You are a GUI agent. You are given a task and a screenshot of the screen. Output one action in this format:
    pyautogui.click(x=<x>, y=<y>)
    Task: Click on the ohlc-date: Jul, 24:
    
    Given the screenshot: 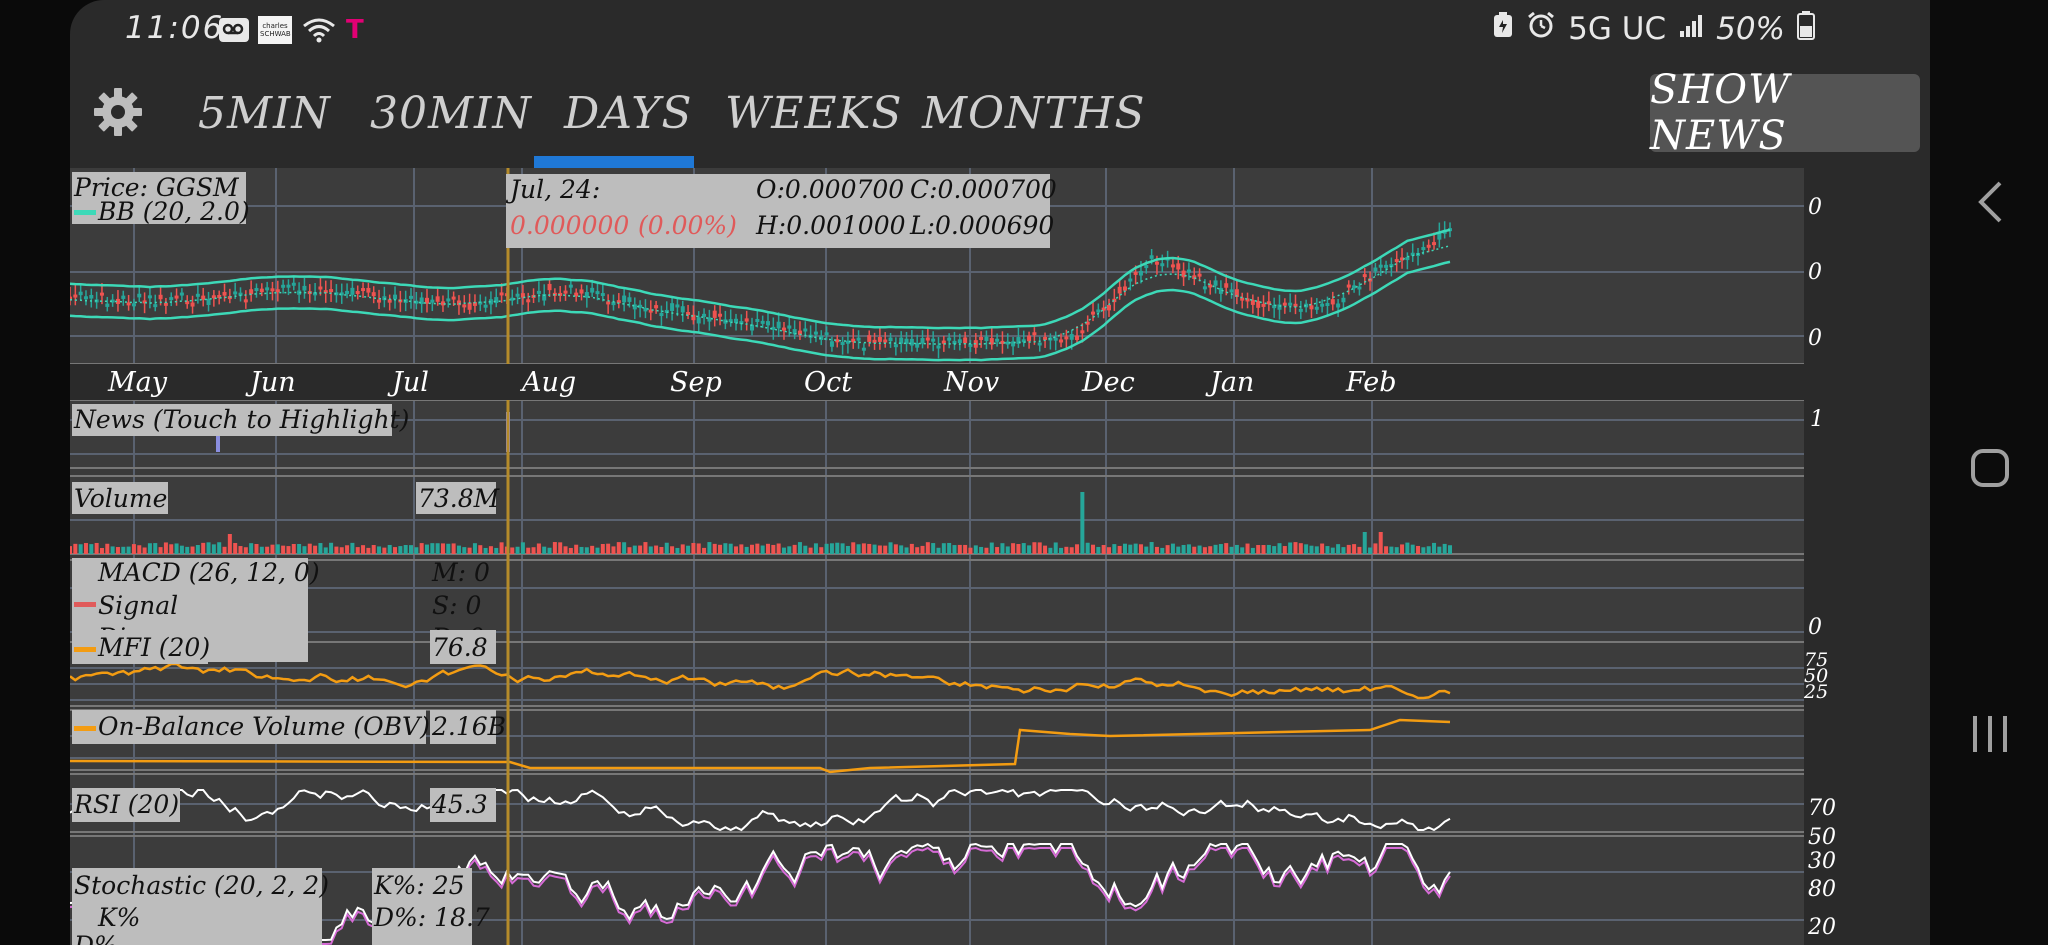 What is the action you would take?
    pyautogui.click(x=552, y=189)
    